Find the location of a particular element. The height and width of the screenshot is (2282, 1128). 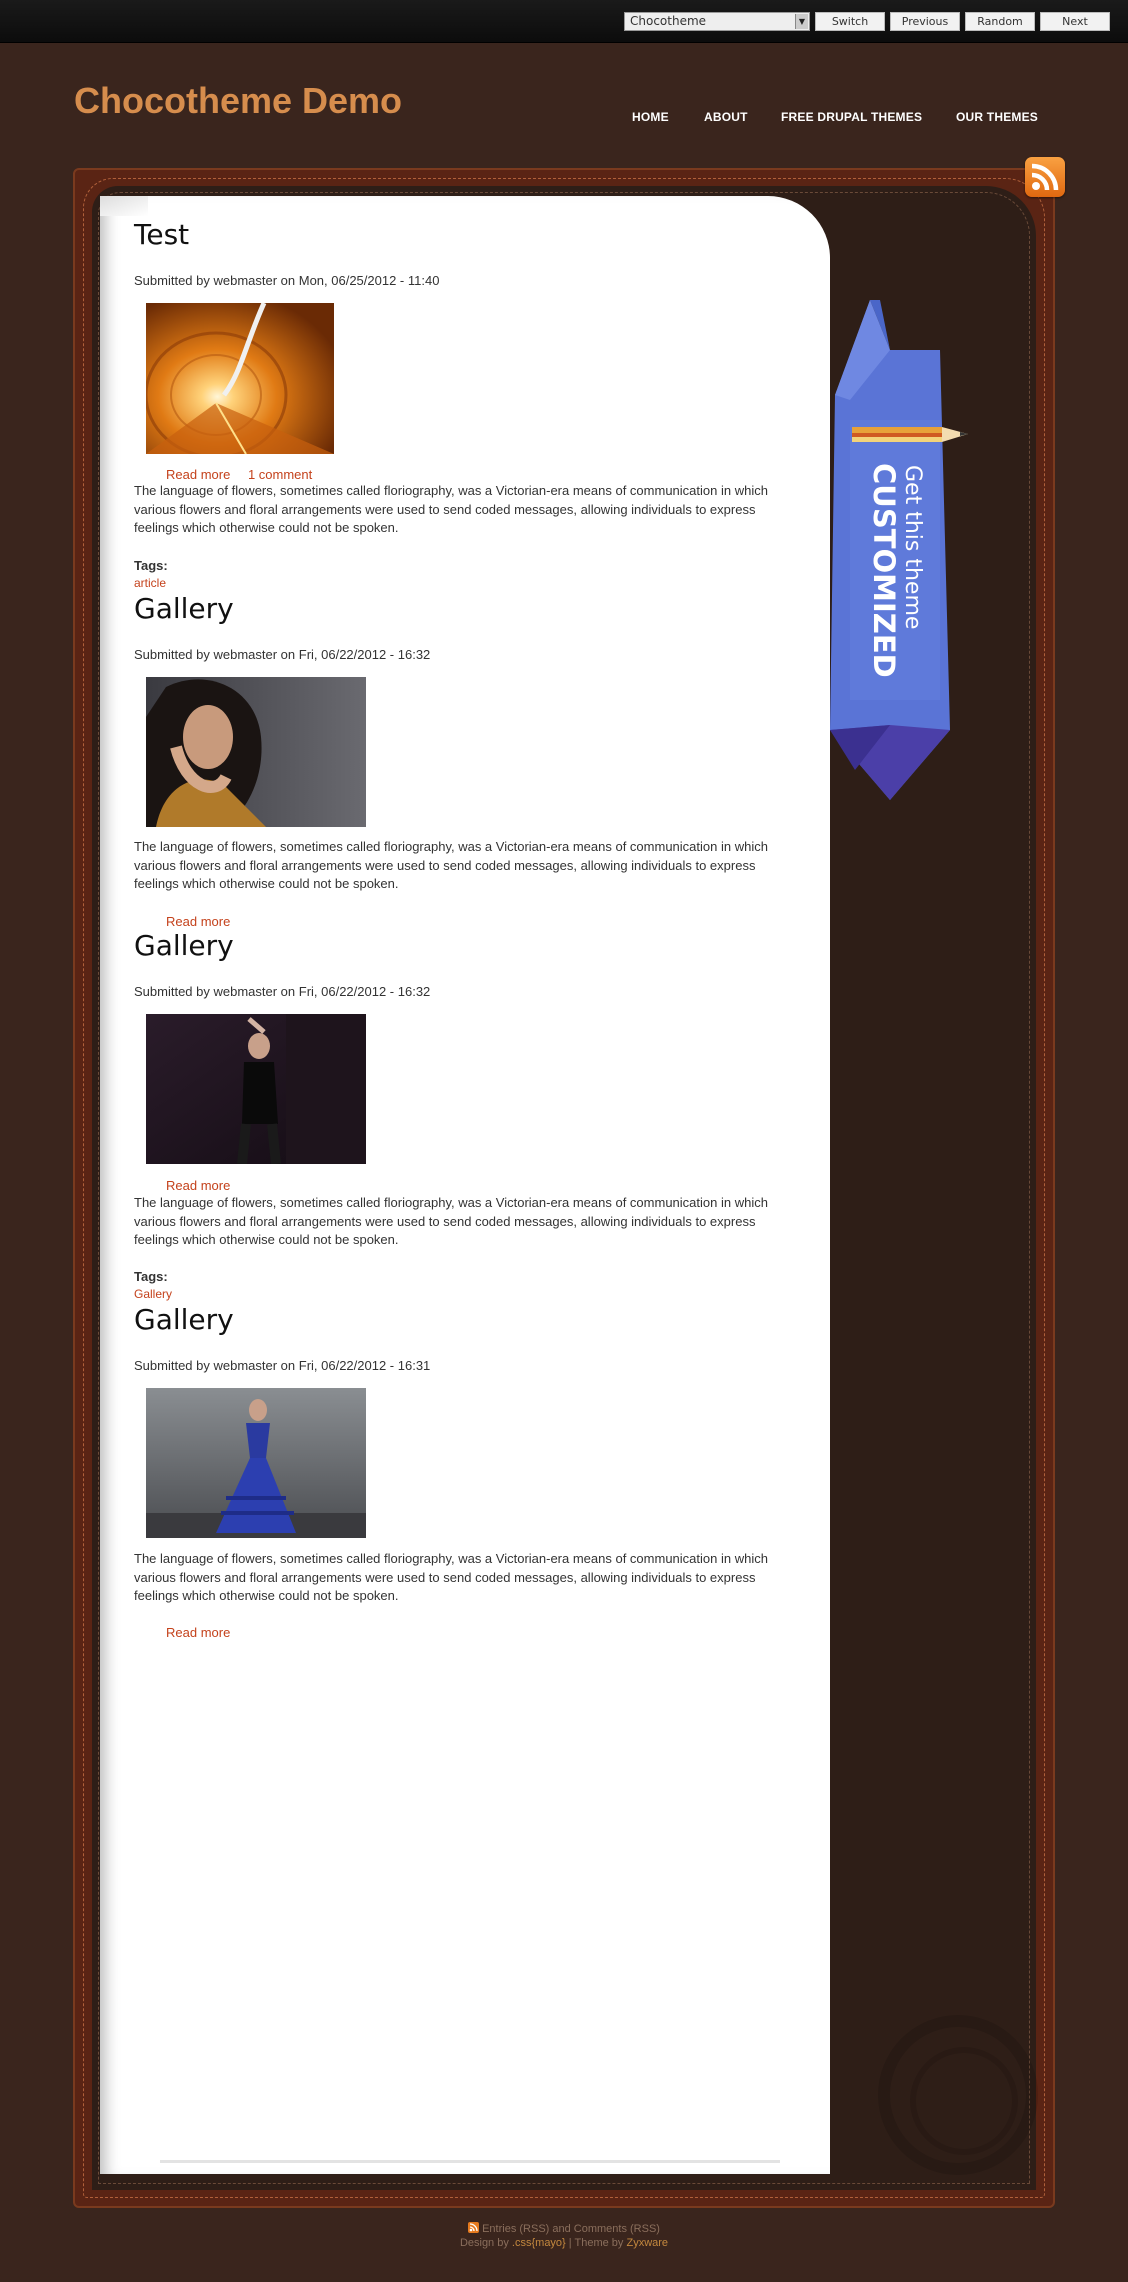

random-button: Random is located at coordinates (1000, 21).